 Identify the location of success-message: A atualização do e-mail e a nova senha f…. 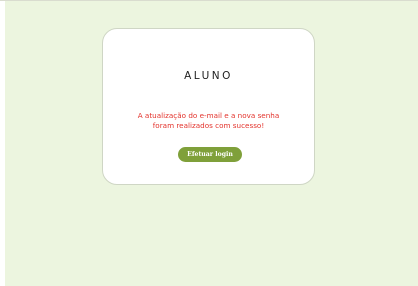
(208, 120).